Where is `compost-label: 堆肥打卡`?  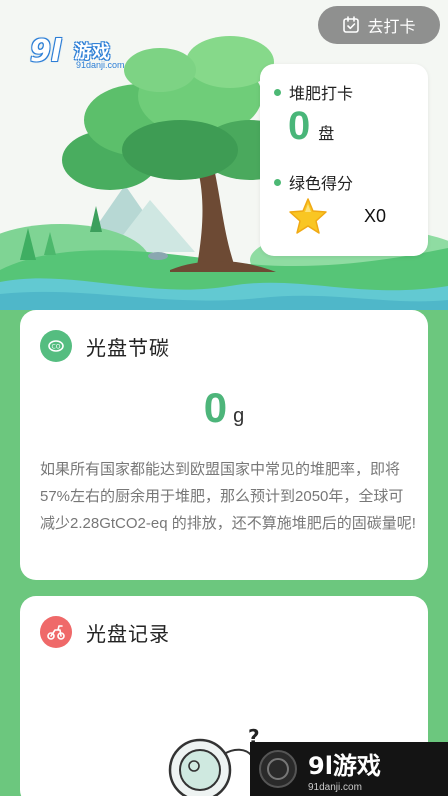 compost-label: 堆肥打卡 is located at coordinates (321, 94).